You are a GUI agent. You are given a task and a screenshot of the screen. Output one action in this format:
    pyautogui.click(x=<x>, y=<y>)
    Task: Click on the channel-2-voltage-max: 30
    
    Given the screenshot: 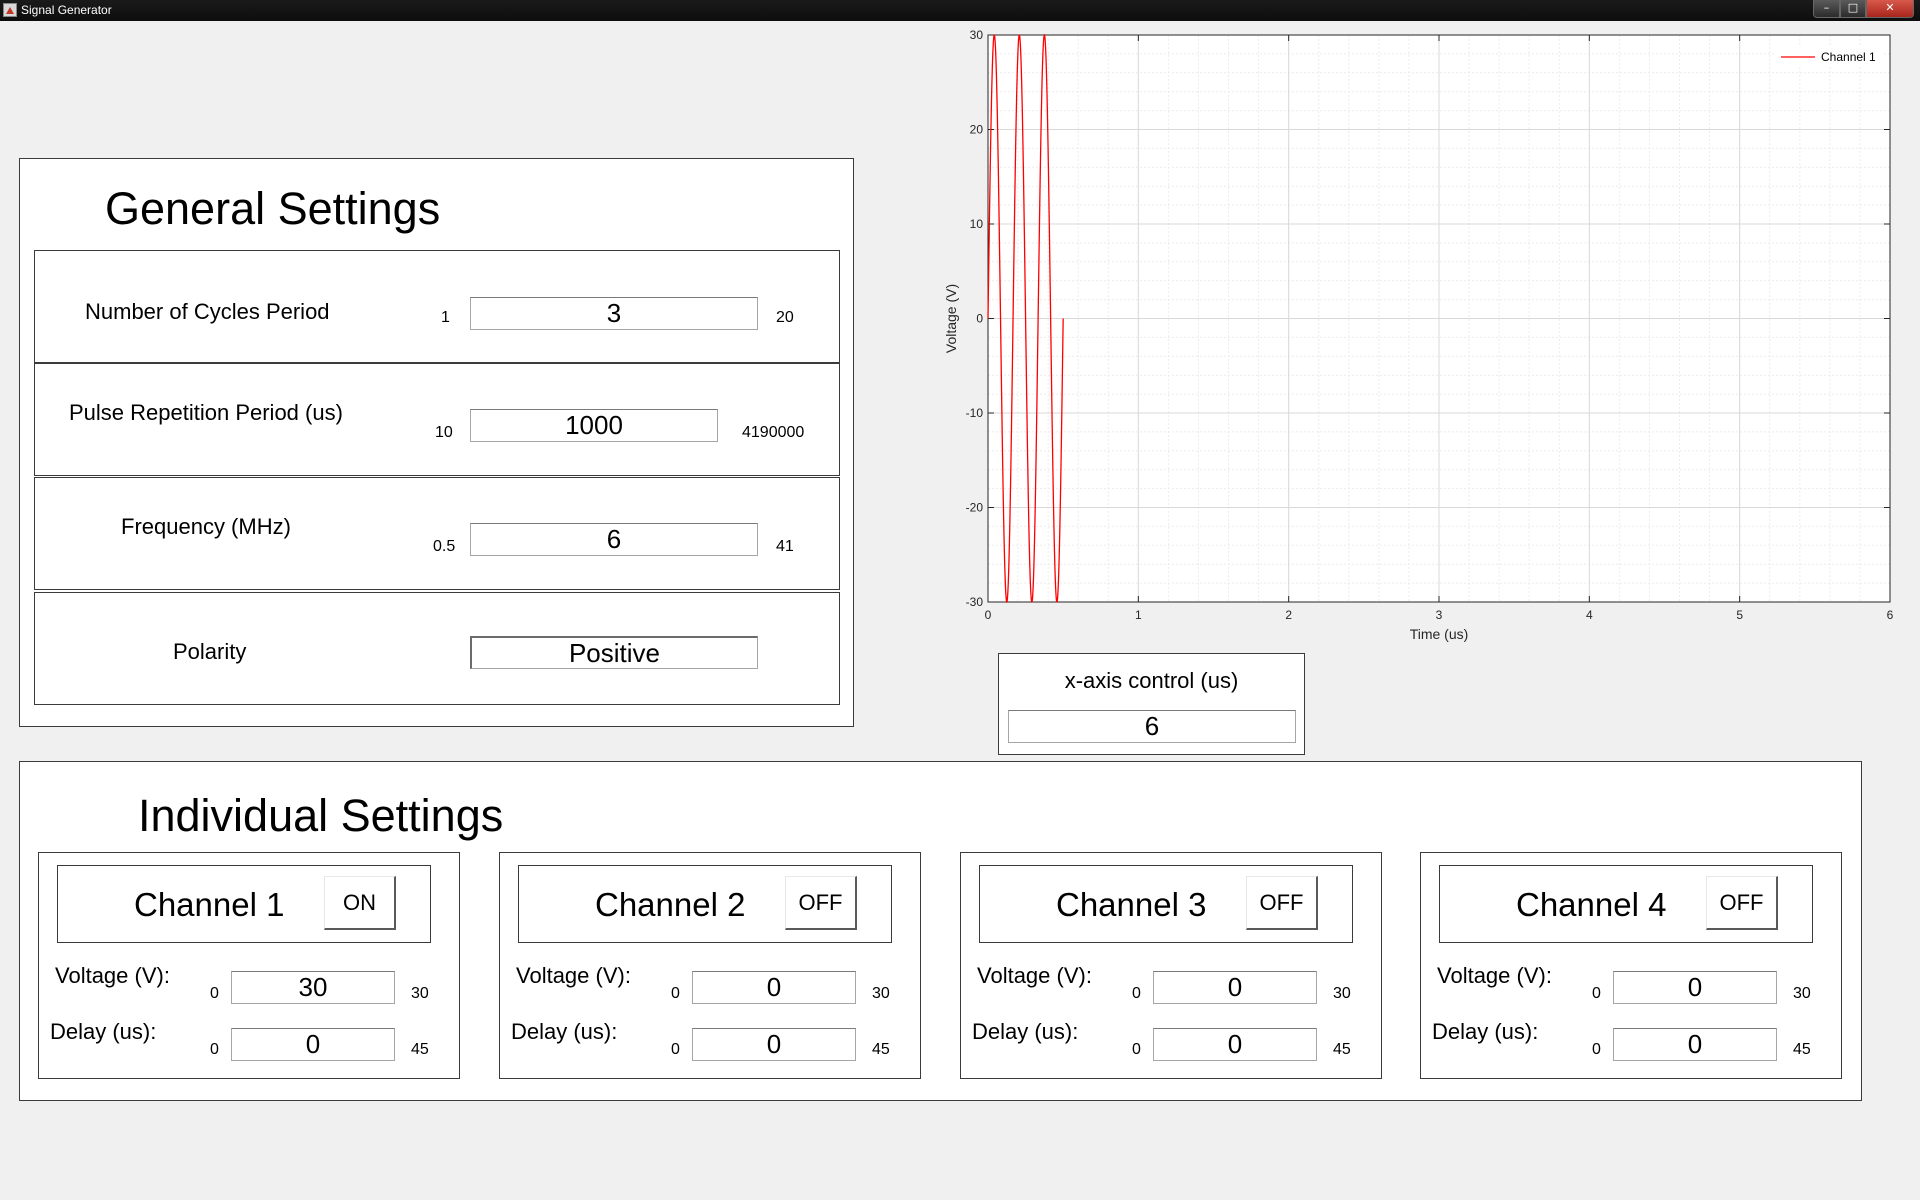 What is the action you would take?
    pyautogui.click(x=881, y=993)
    